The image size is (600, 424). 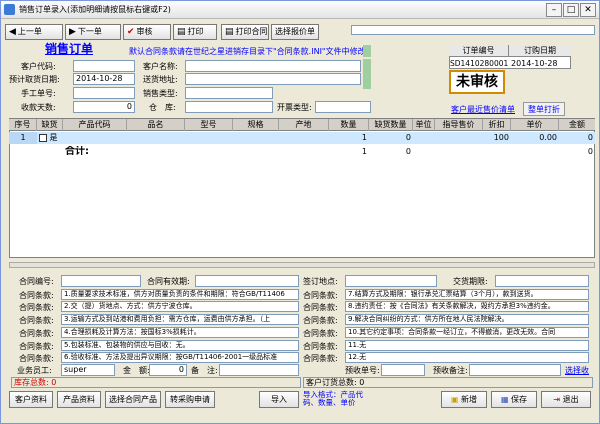 What do you see at coordinates (273, 79) in the screenshot?
I see `ship-address-field` at bounding box center [273, 79].